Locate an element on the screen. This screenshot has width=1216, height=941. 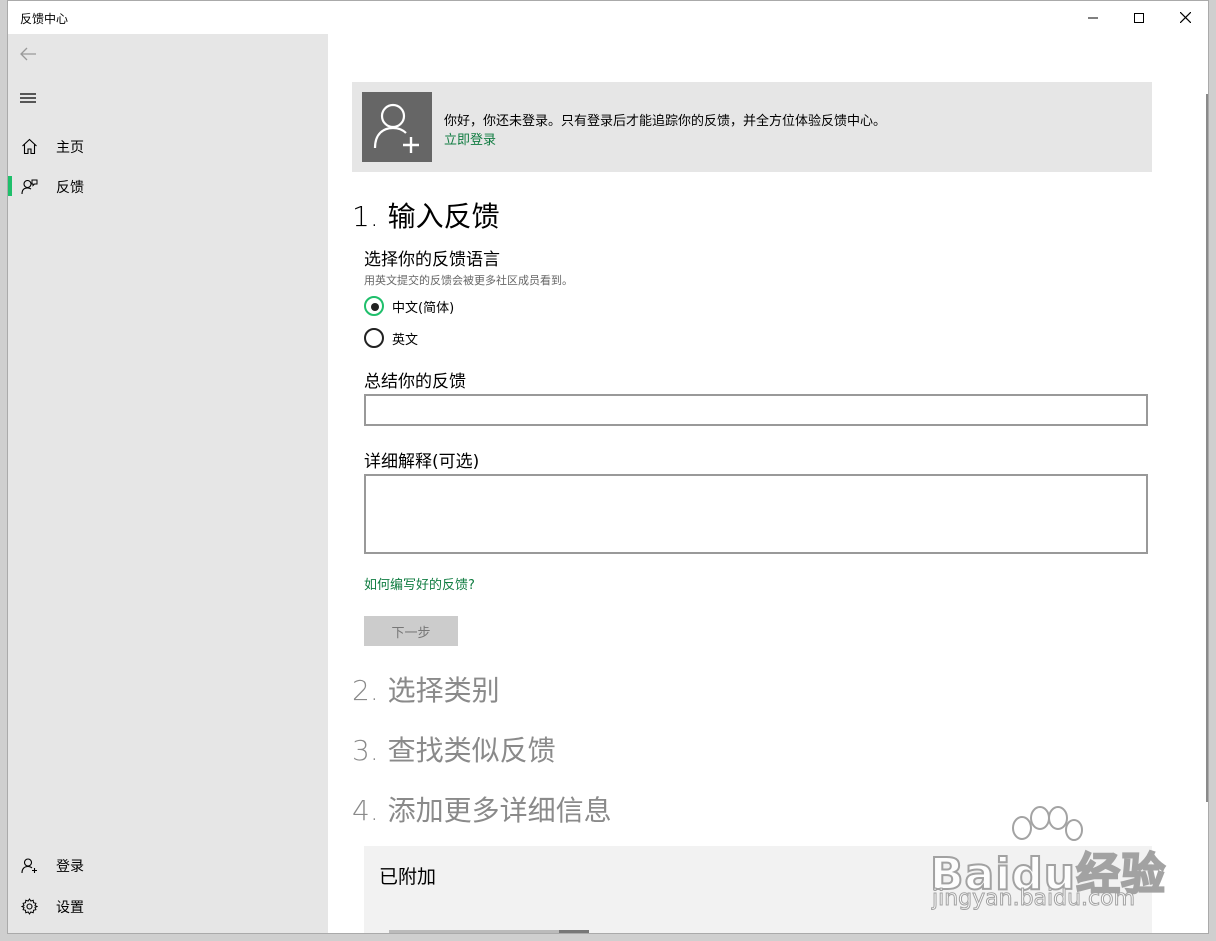
sidebar-item-home: 主页 is located at coordinates (168, 146).